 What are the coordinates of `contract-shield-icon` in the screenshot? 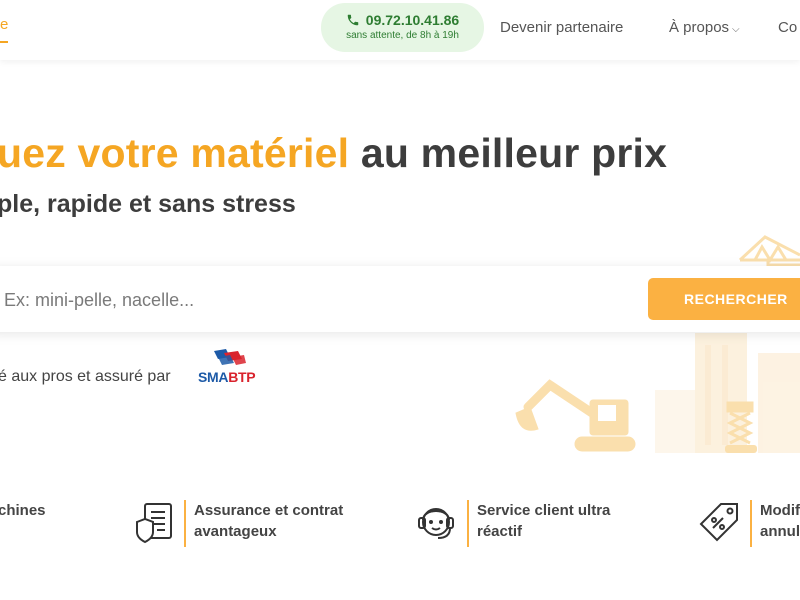 It's located at (154, 523).